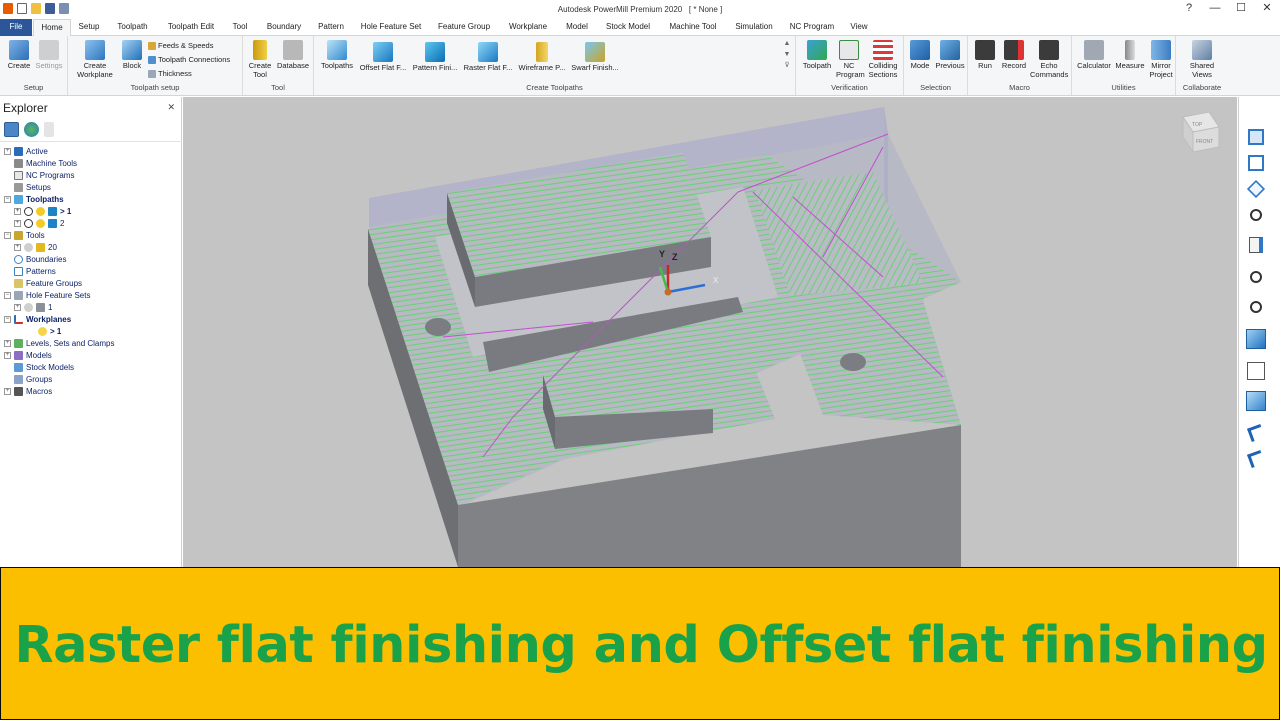 The image size is (1280, 720). Describe the element at coordinates (985, 55) in the screenshot. I see `run-macro-button: Run` at that location.